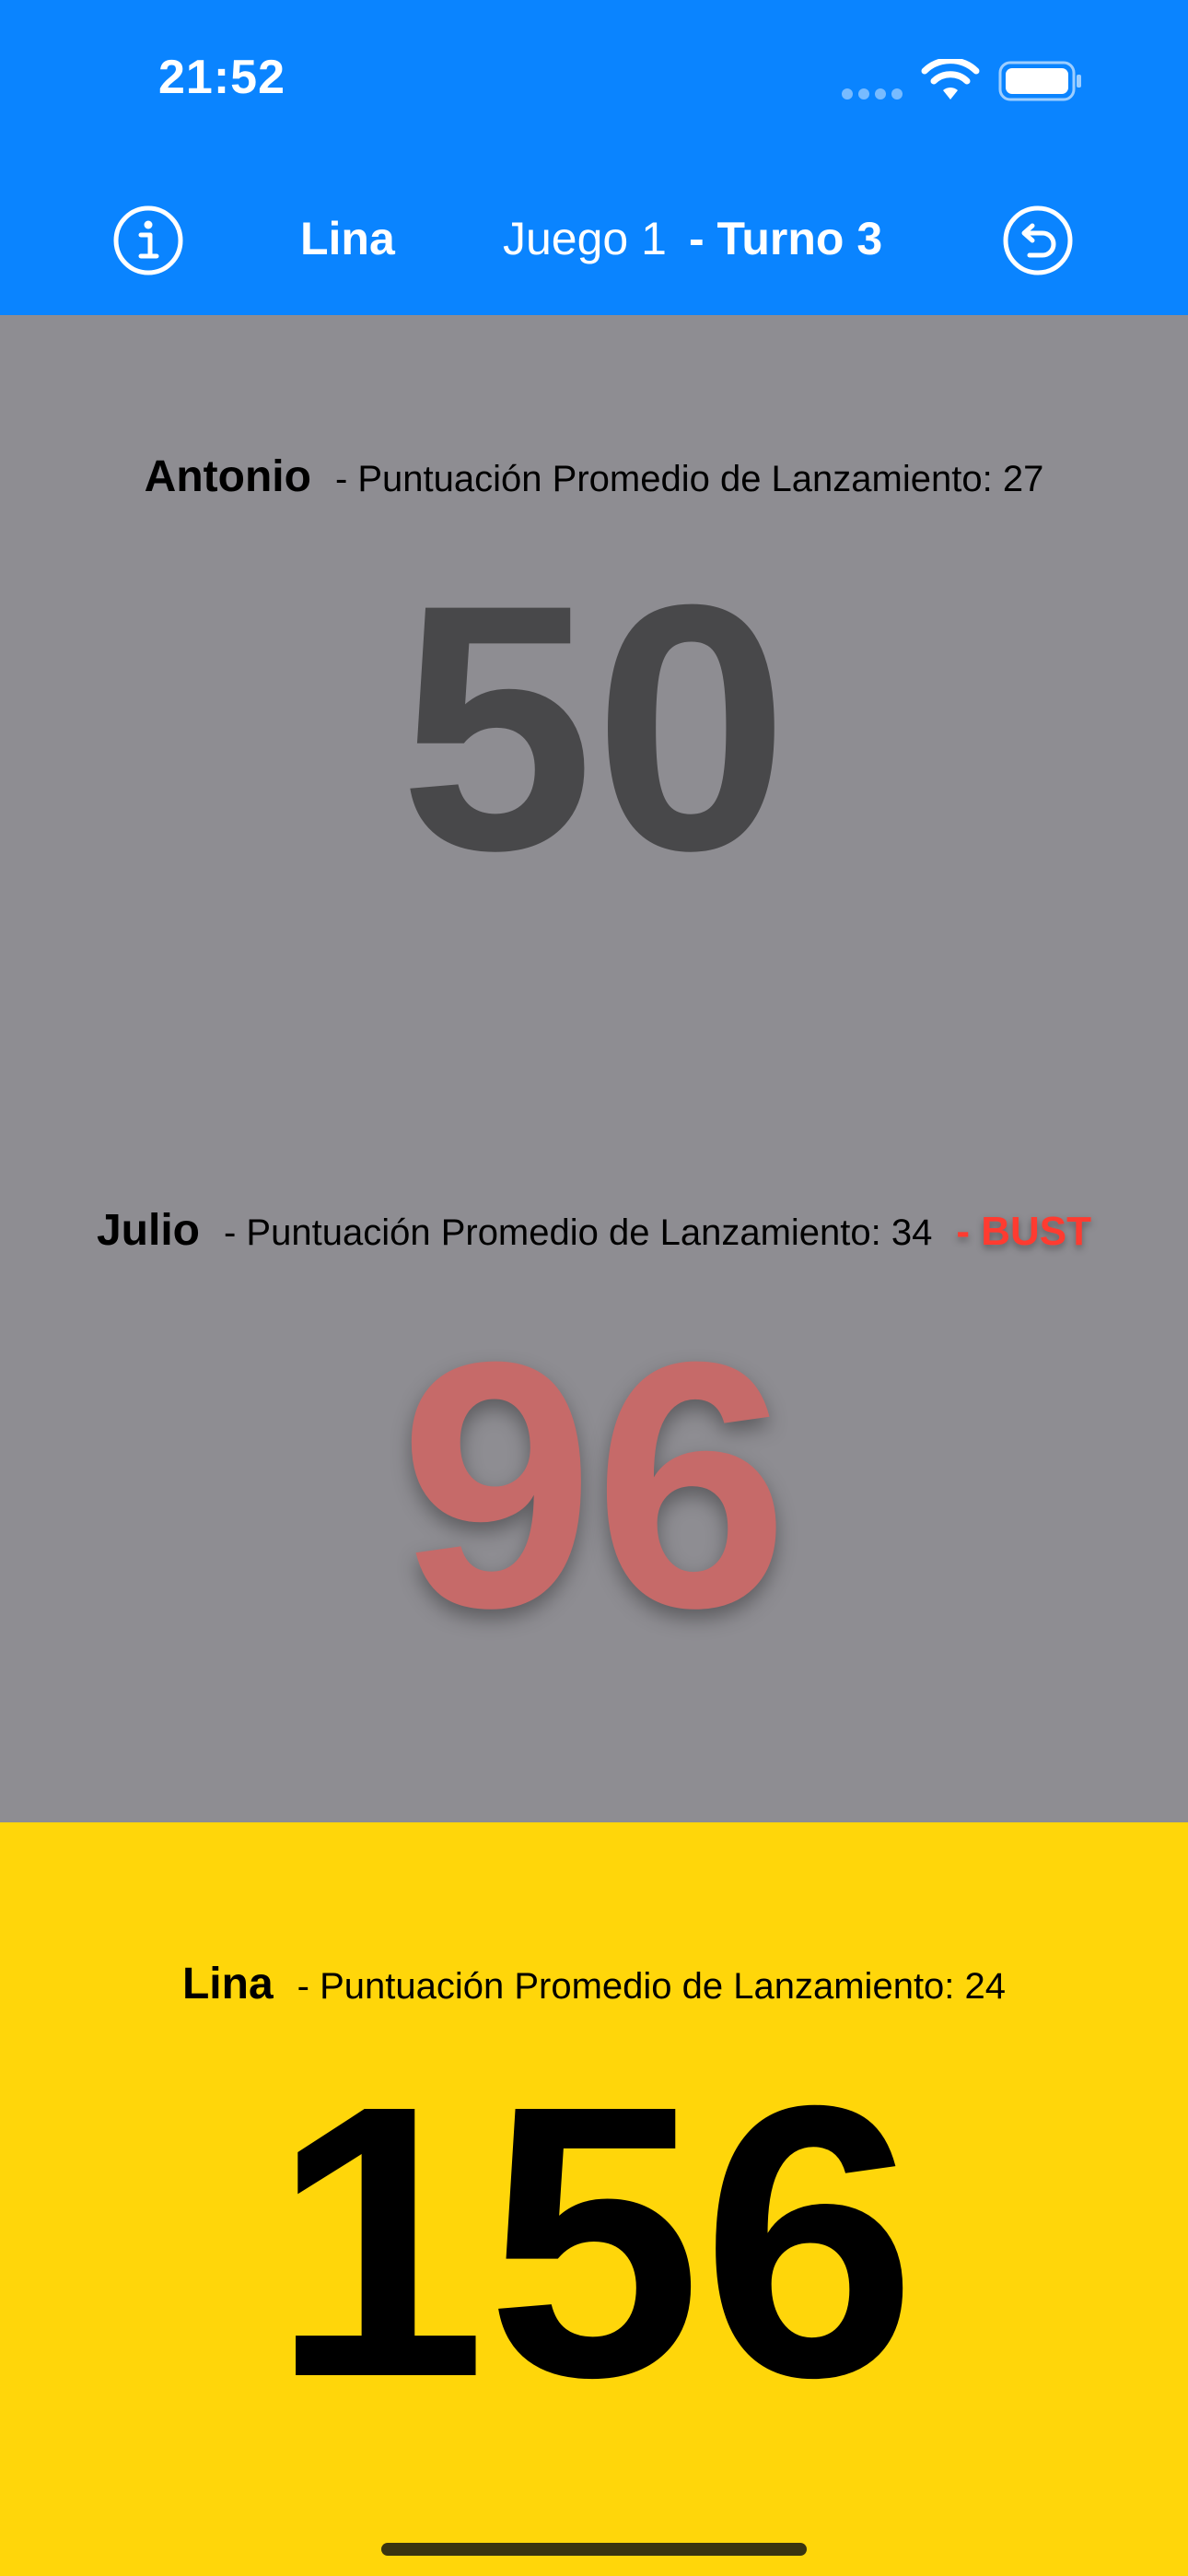 The width and height of the screenshot is (1188, 2576). What do you see at coordinates (347, 238) in the screenshot?
I see `current-player-title: Lina` at bounding box center [347, 238].